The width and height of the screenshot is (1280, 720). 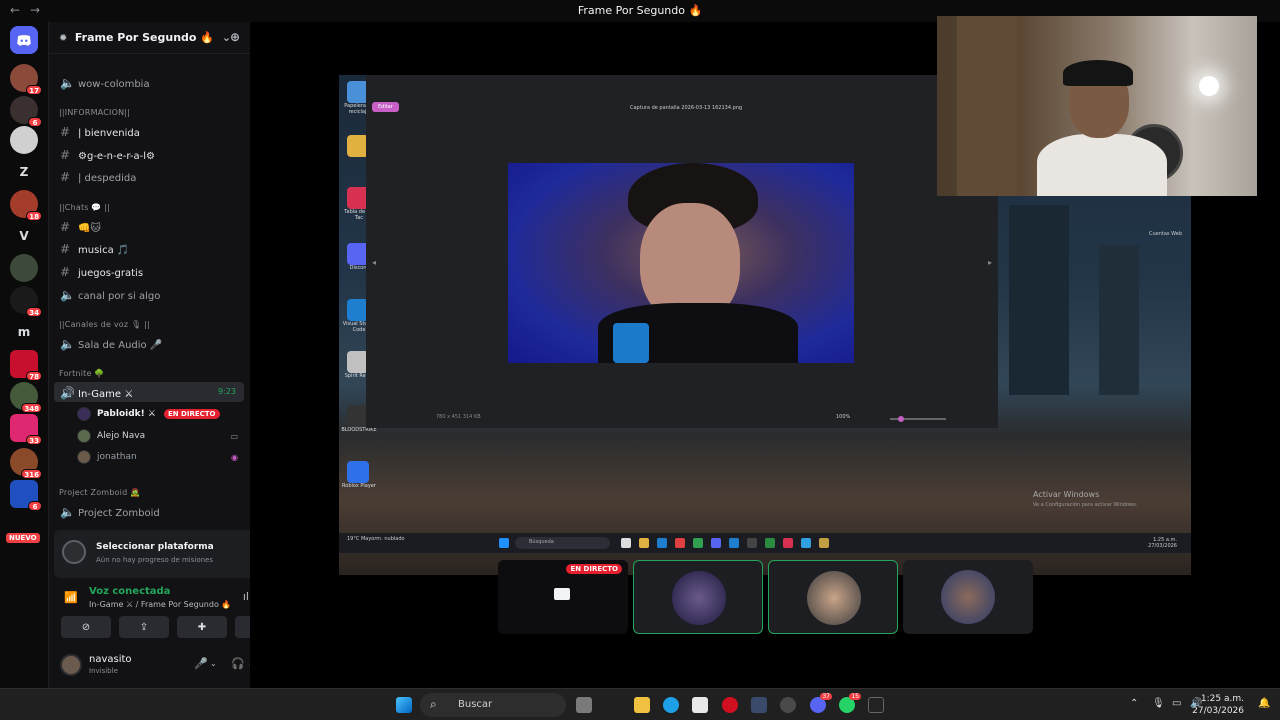 I want to click on taskbar-search: ⌕ Buscar, so click(x=493, y=705).